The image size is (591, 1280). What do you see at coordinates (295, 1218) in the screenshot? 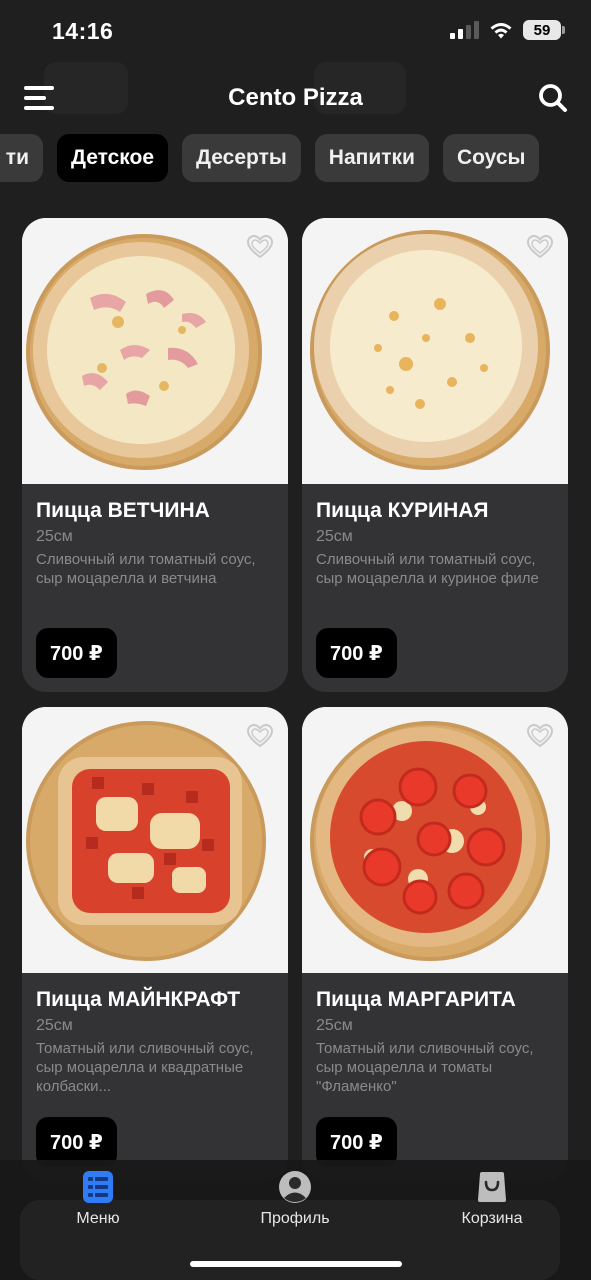
I see `tab-profile-label: Профиль` at bounding box center [295, 1218].